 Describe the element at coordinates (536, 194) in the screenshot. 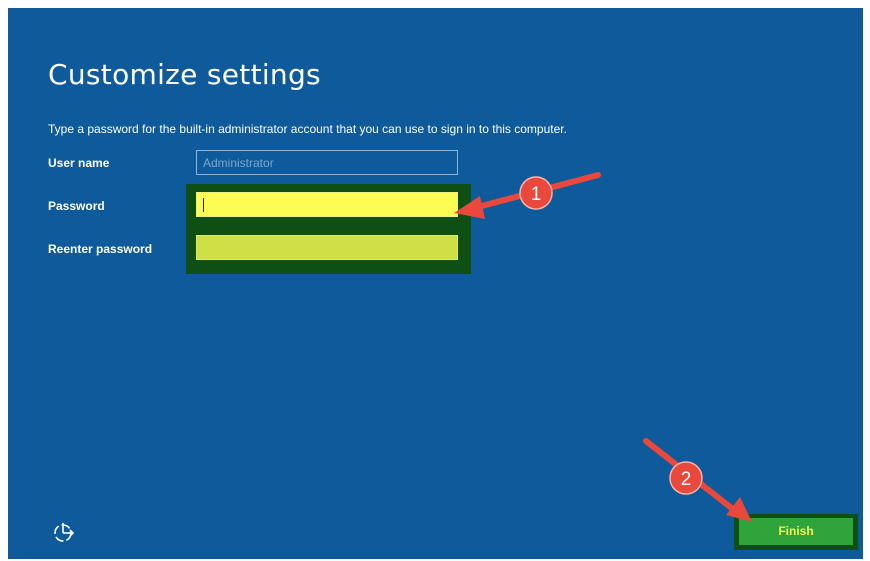

I see `step-1-number: 1` at that location.